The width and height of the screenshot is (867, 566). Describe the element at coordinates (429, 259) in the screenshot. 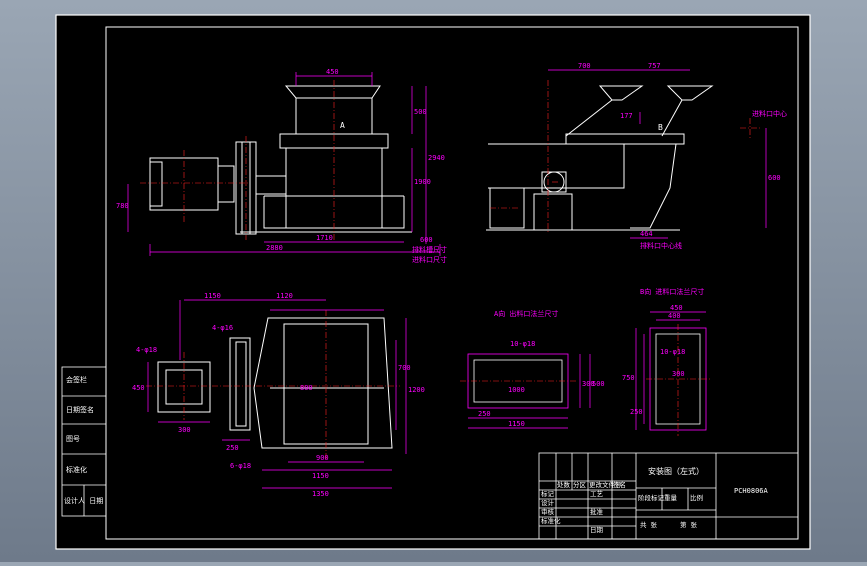

I see `fv-inlet-label: 进料口尺寸` at that location.